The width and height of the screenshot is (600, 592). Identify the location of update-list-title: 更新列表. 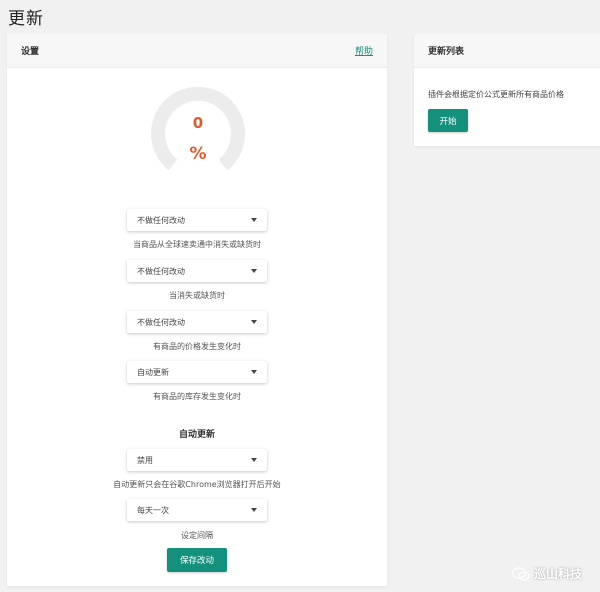
(446, 52).